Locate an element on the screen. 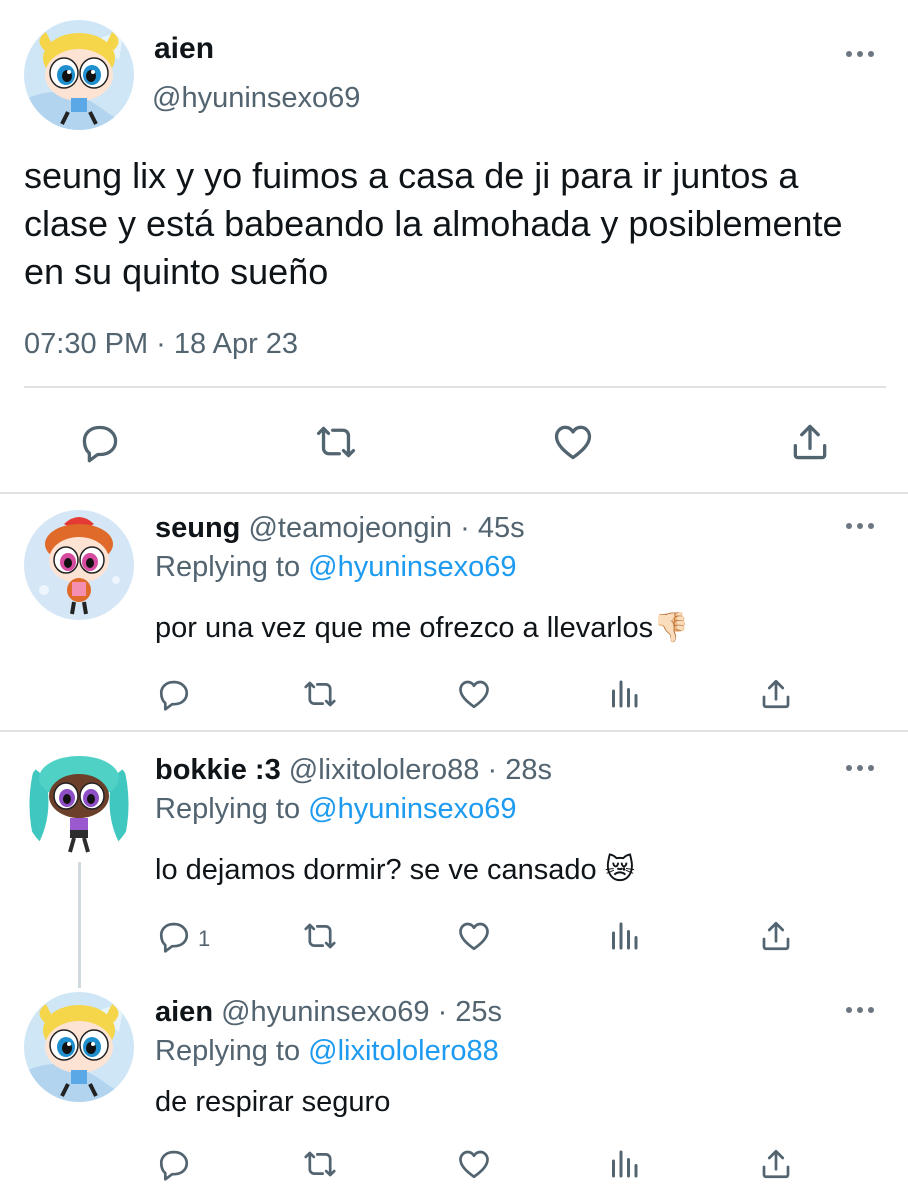 The height and width of the screenshot is (1200, 908). replying-to: Replying to @lixitololero88 is located at coordinates (327, 1051).